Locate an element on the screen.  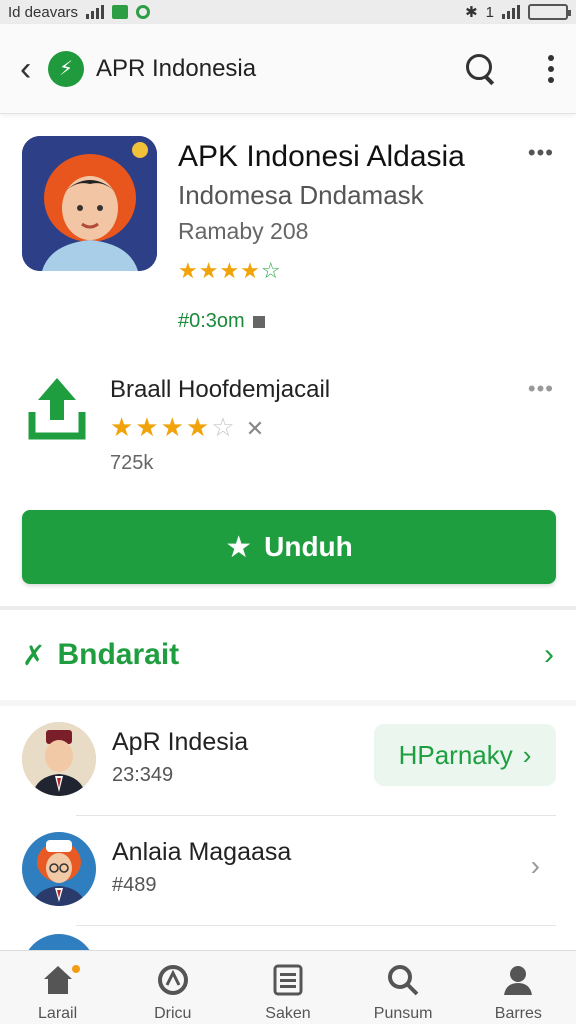
battery-icon is located at coordinates (549, 12).